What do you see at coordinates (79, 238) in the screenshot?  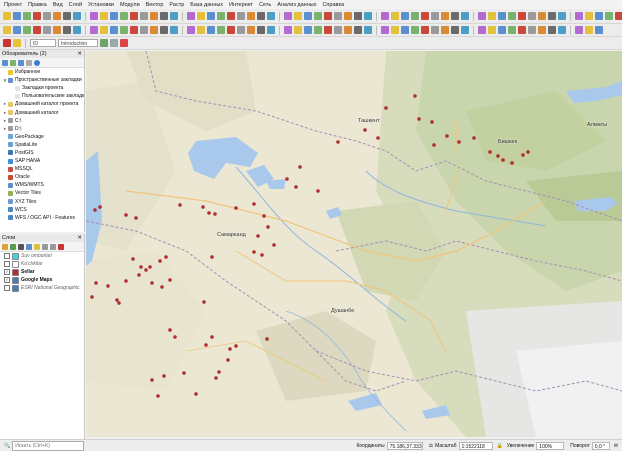 I see `panel-close-icon: ✕` at bounding box center [79, 238].